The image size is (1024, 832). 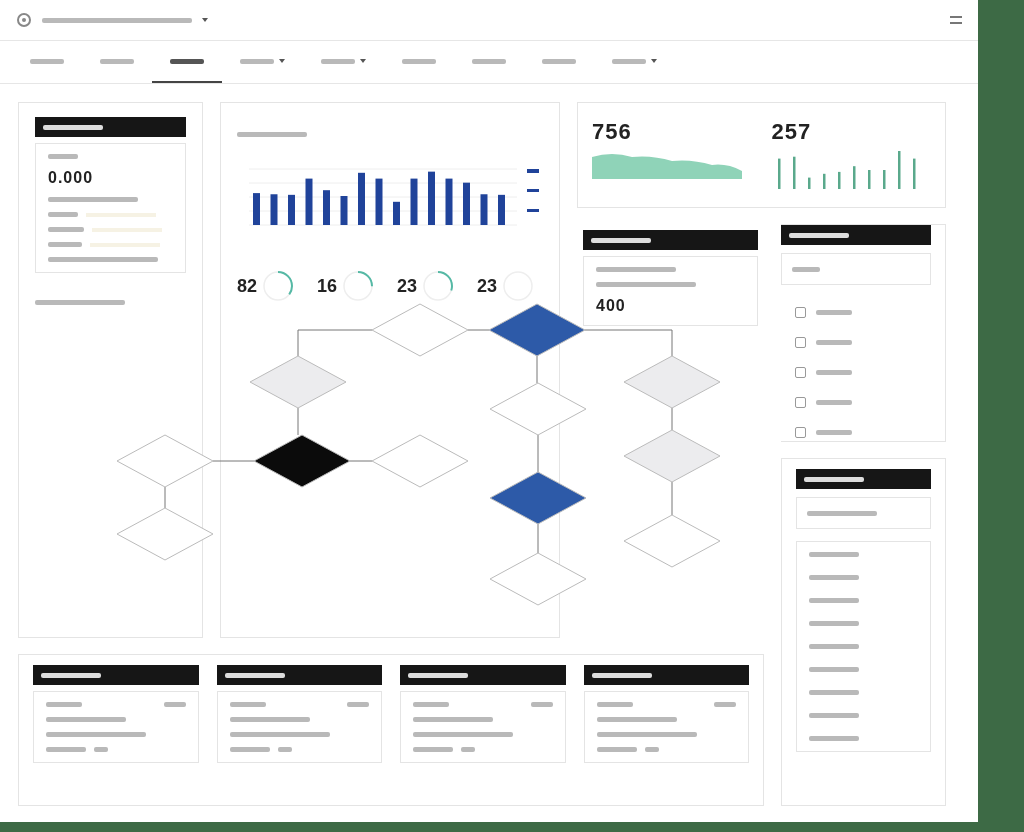 What do you see at coordinates (205, 20) in the screenshot?
I see `caret-icon` at bounding box center [205, 20].